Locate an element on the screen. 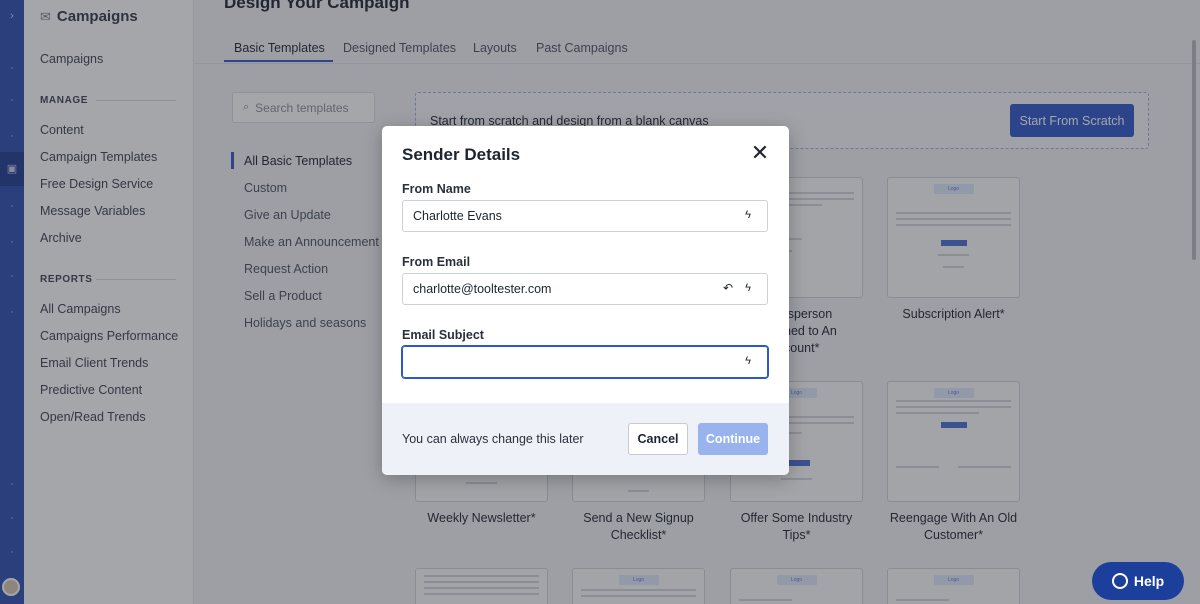 This screenshot has height=604, width=1200. reply-icon: ↶ is located at coordinates (728, 288).